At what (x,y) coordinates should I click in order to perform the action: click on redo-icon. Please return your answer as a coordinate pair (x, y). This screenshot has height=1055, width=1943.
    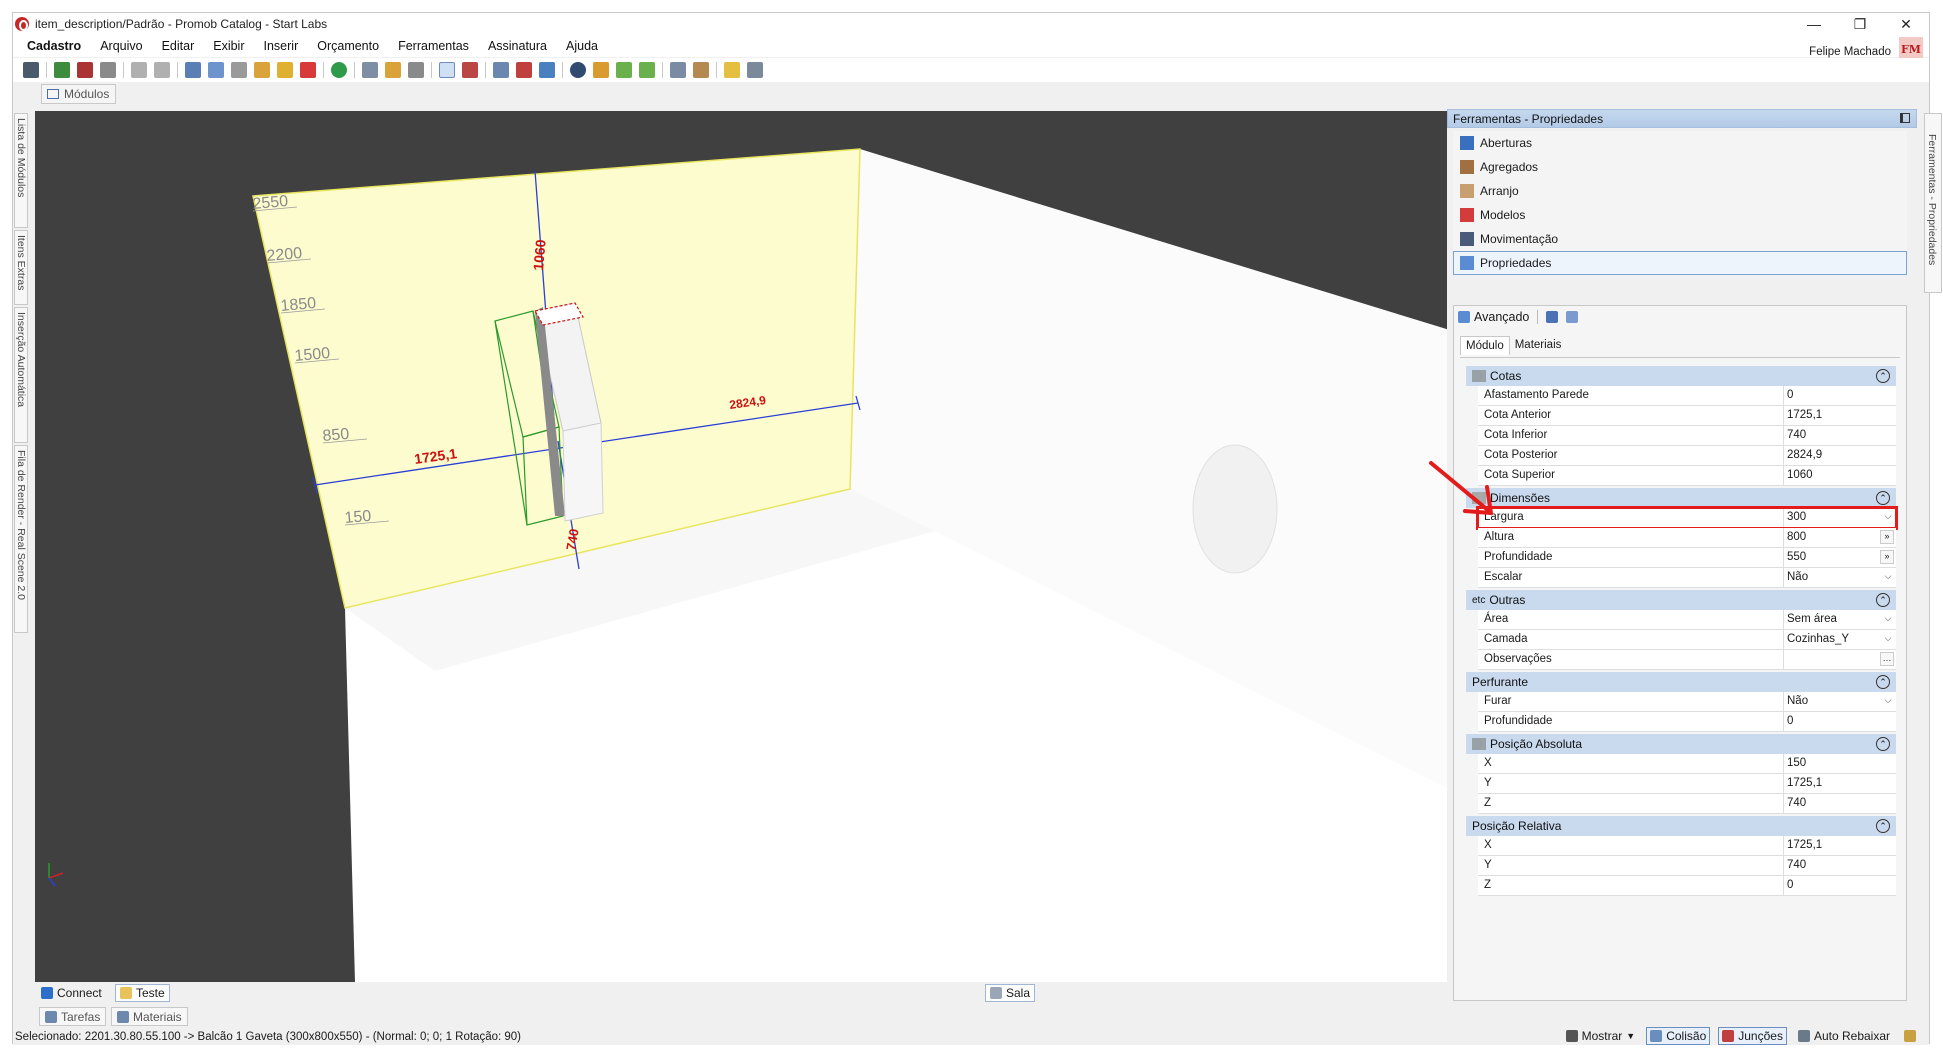
    Looking at the image, I should click on (162, 70).